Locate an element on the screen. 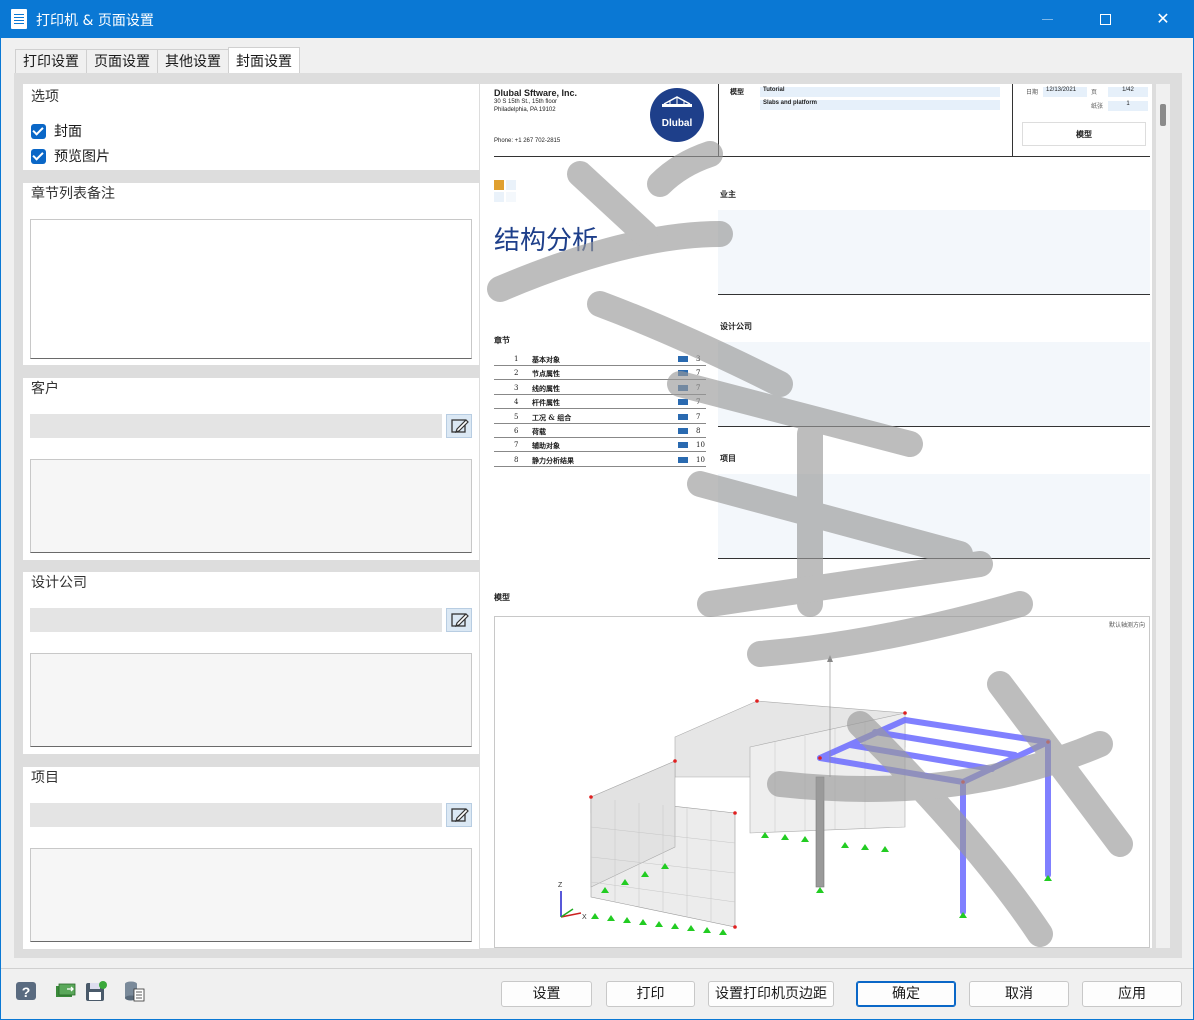 This screenshot has width=1194, height=1020. help-button: ? is located at coordinates (26, 991).